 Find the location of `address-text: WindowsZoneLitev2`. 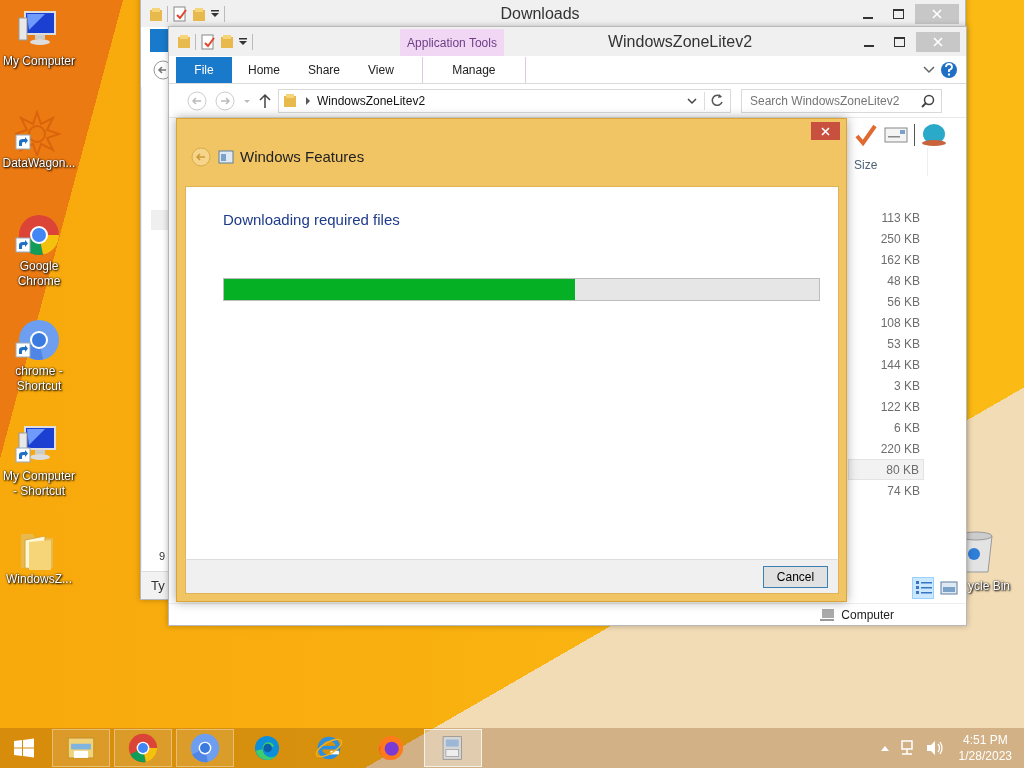

address-text: WindowsZoneLitev2 is located at coordinates (372, 101).